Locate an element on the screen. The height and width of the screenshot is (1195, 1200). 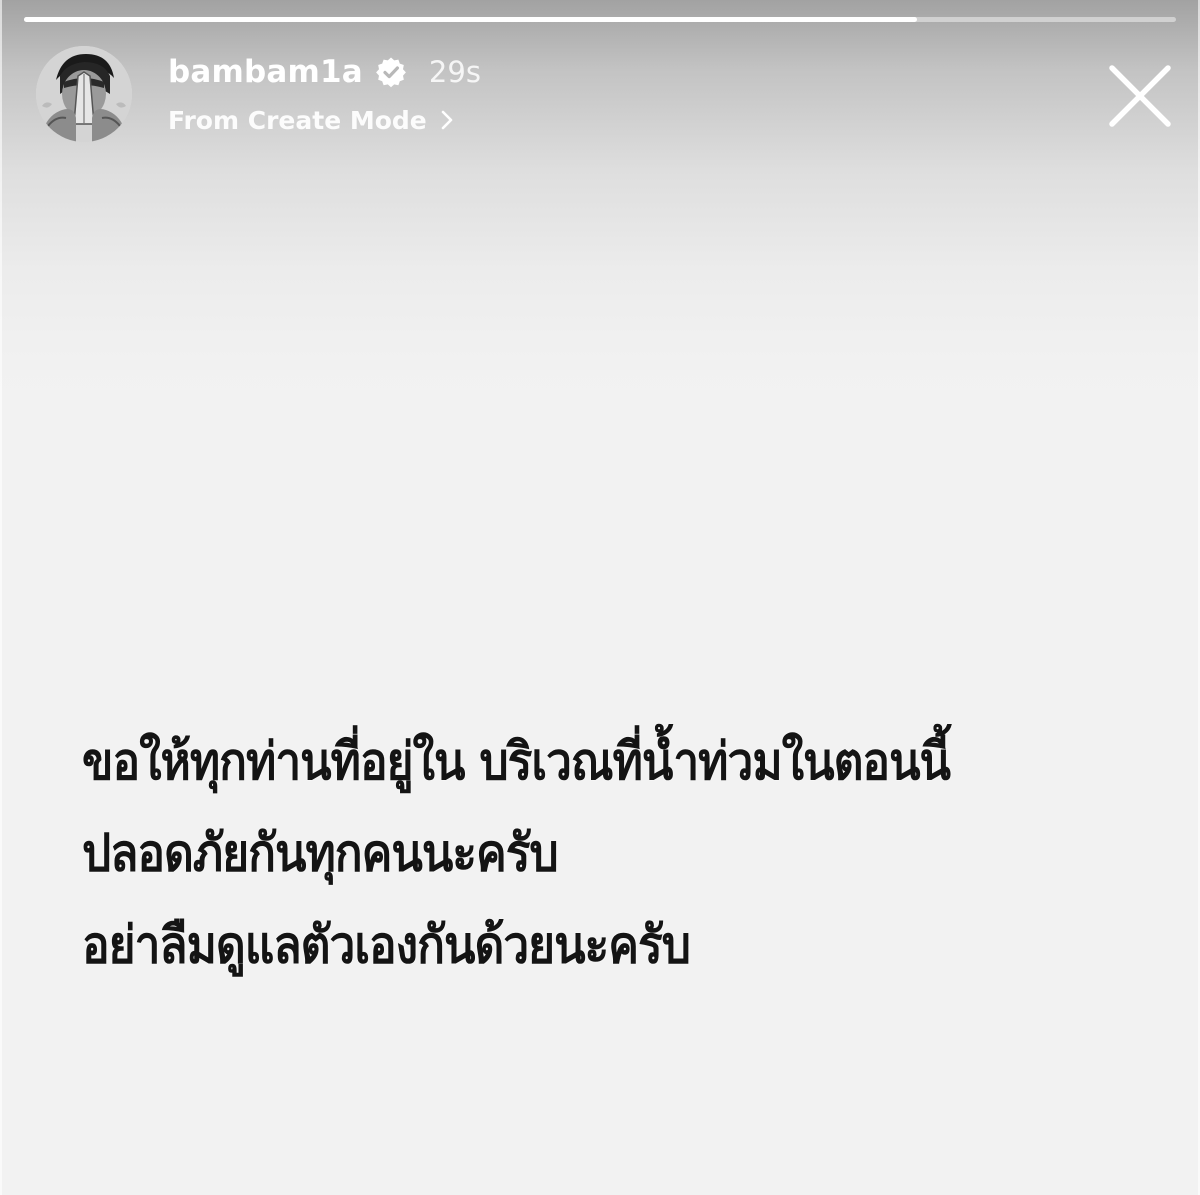
verified-badge-icon is located at coordinates (391, 72).